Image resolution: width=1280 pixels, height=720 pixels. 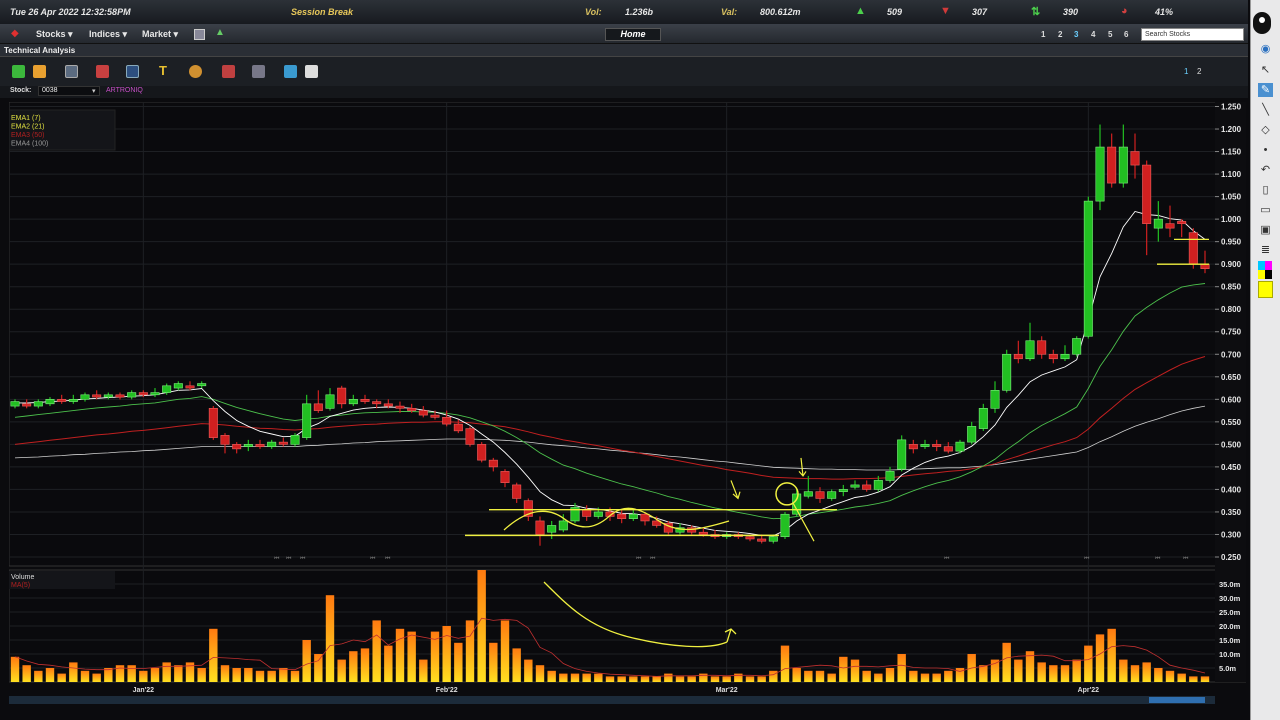 What do you see at coordinates (1265, 49) in the screenshot?
I see `eye-icon: ◉` at bounding box center [1265, 49].